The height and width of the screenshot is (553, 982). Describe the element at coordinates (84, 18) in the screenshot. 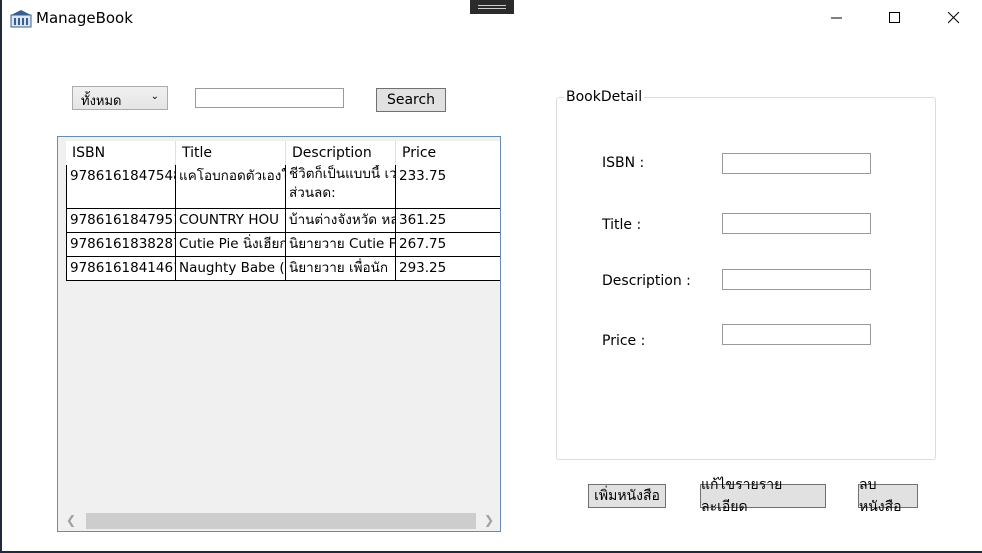

I see `window-title: ManageBook` at that location.